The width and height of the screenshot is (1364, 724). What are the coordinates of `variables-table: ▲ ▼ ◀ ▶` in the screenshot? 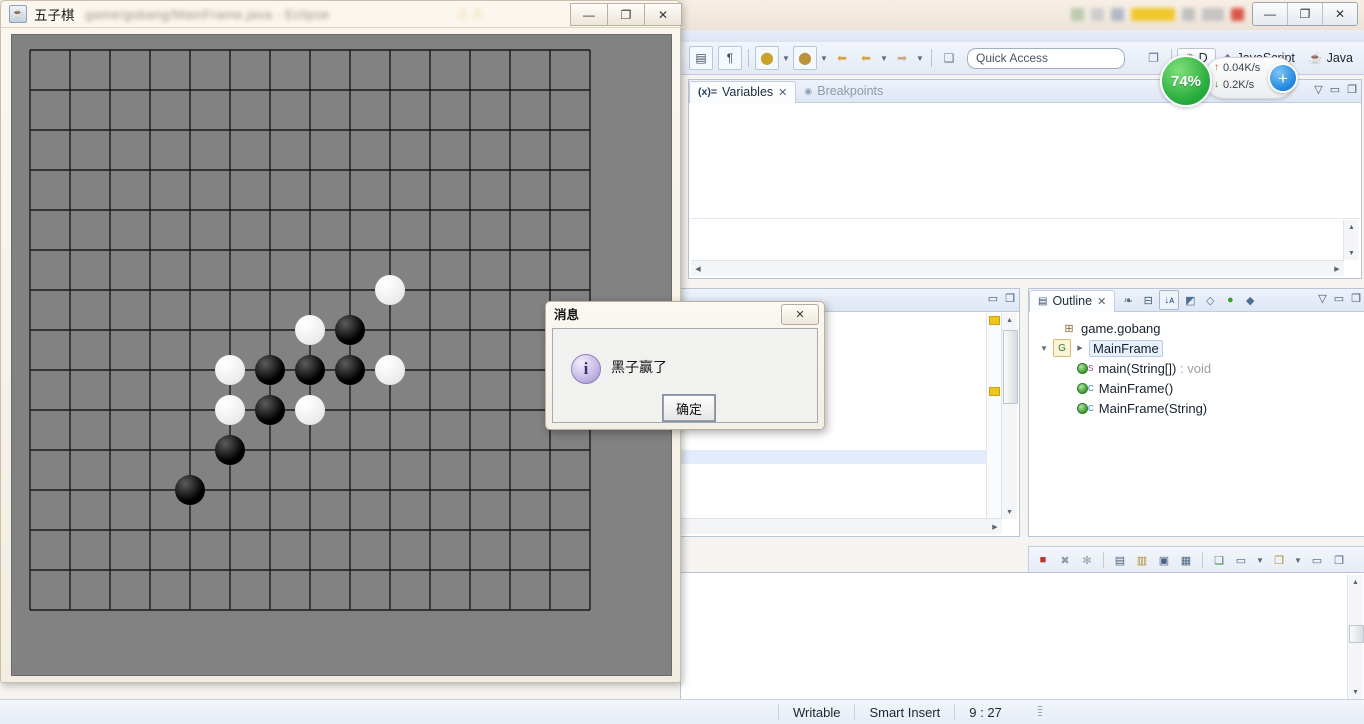 It's located at (1025, 190).